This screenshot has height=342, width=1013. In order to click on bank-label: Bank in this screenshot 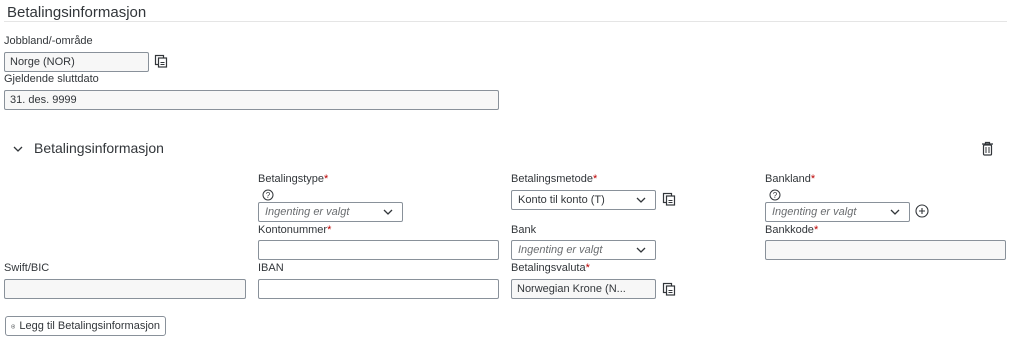, I will do `click(524, 230)`.